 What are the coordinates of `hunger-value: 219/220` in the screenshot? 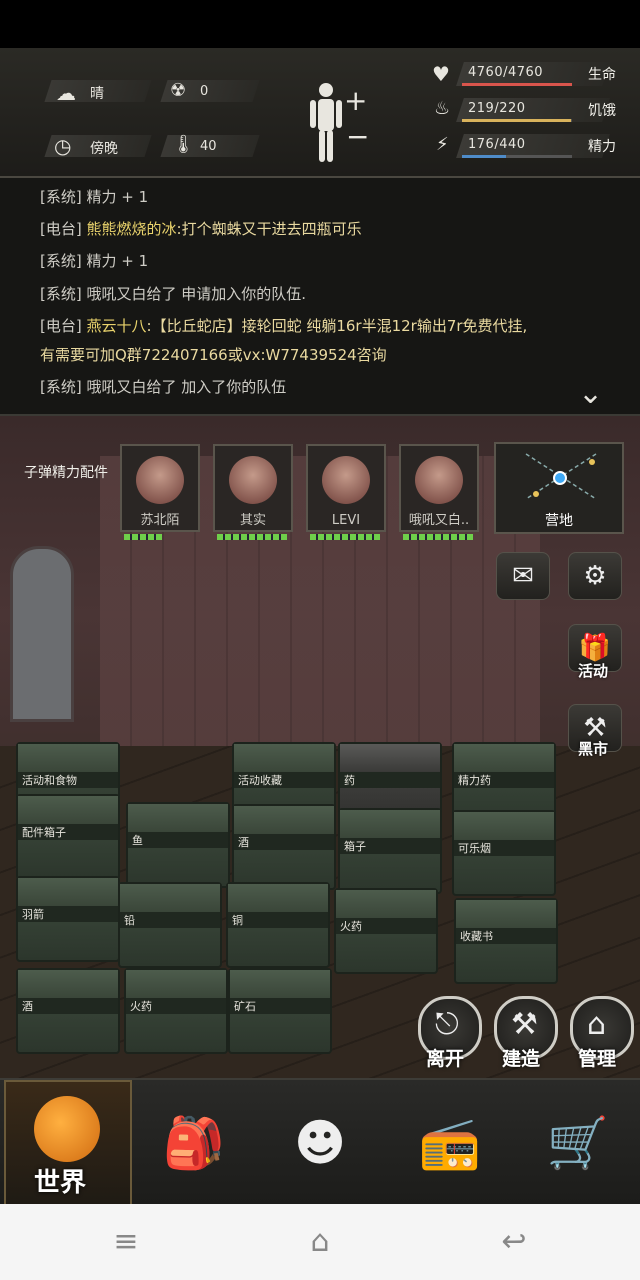 It's located at (497, 108).